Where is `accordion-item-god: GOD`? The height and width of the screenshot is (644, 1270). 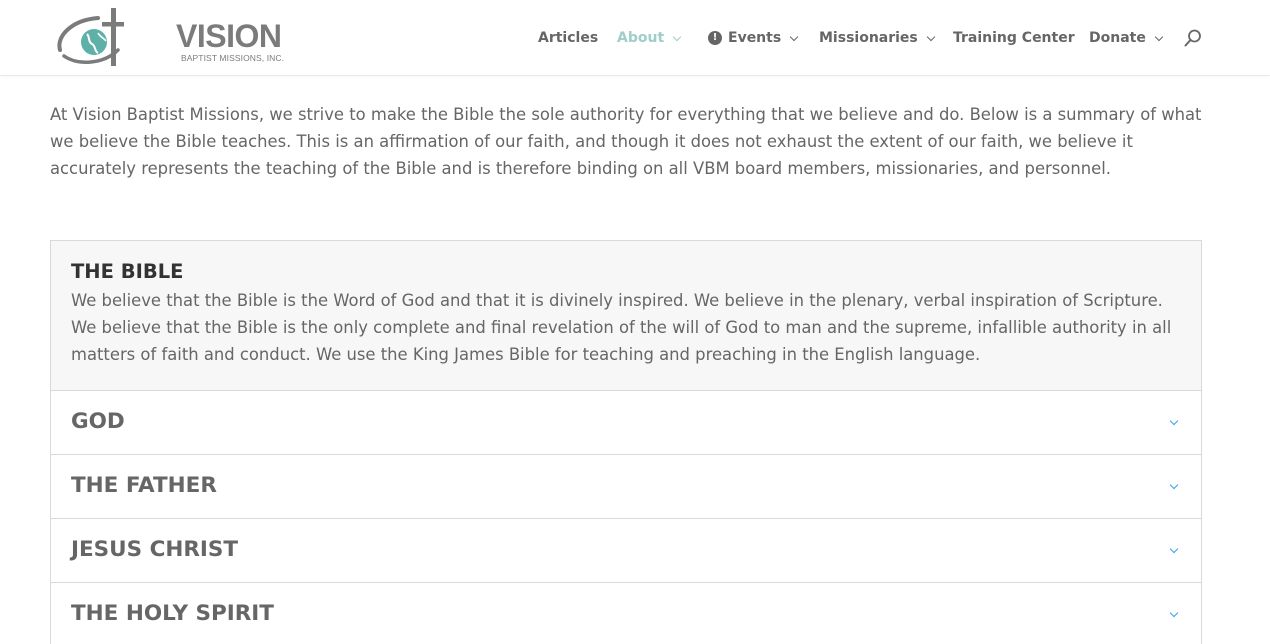 accordion-item-god: GOD is located at coordinates (626, 423).